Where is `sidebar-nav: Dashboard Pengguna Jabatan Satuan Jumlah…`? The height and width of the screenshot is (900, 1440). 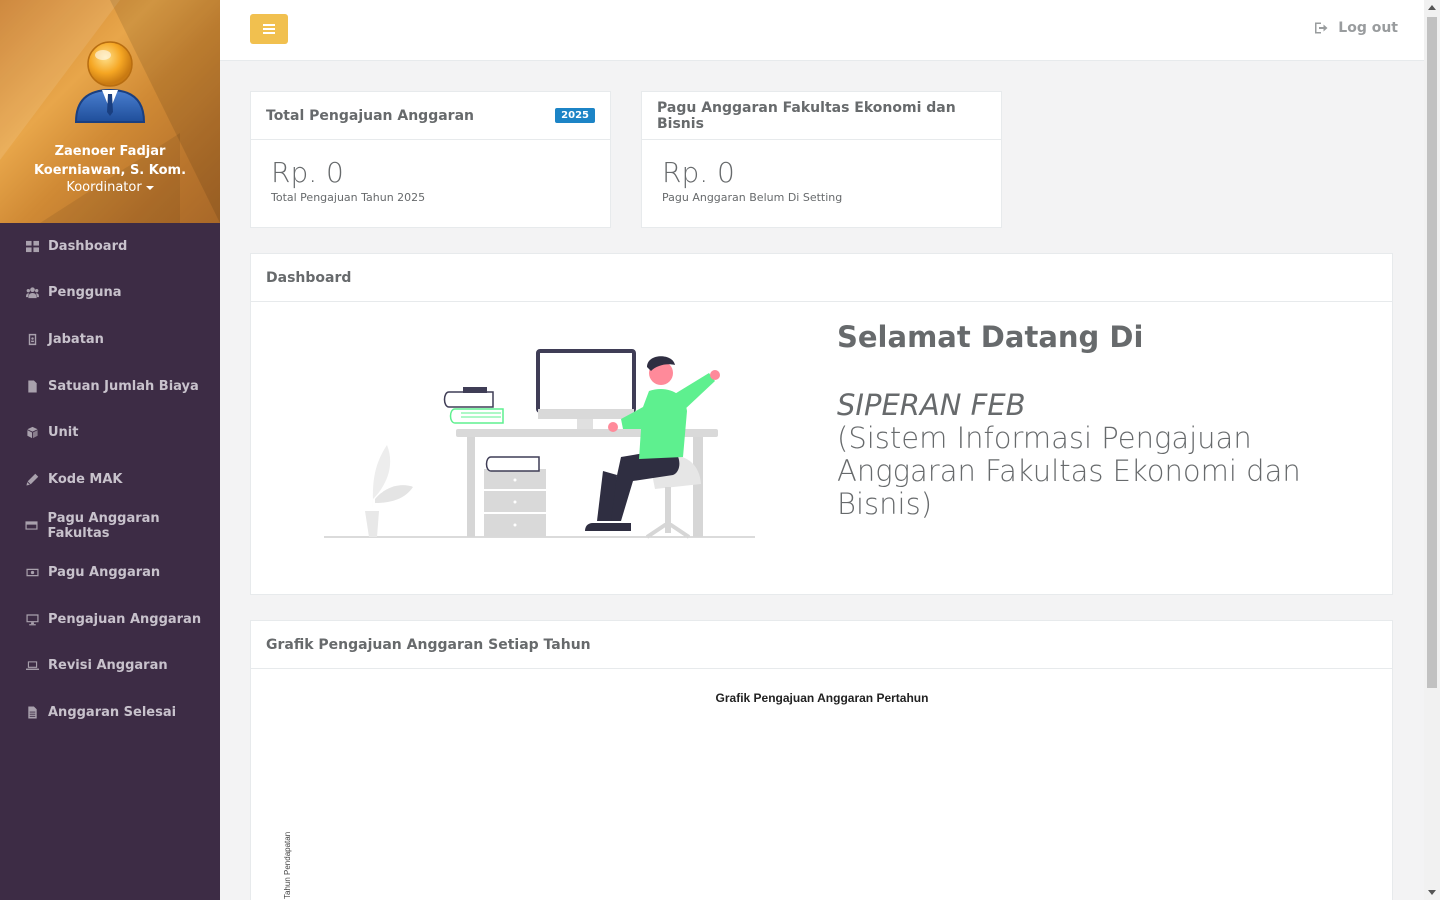 sidebar-nav: Dashboard Pengguna Jabatan Satuan Jumlah… is located at coordinates (110, 479).